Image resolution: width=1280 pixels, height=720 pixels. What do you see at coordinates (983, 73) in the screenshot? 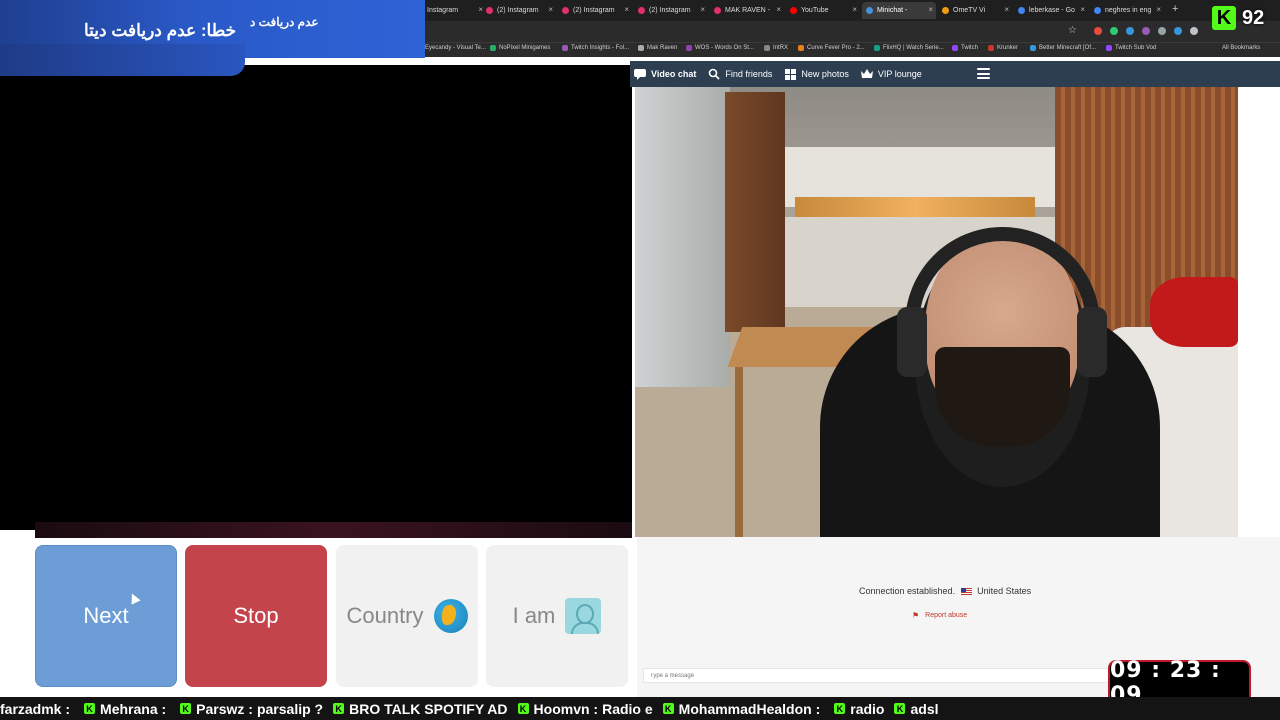
I see `menu-hamburger-icon` at bounding box center [983, 73].